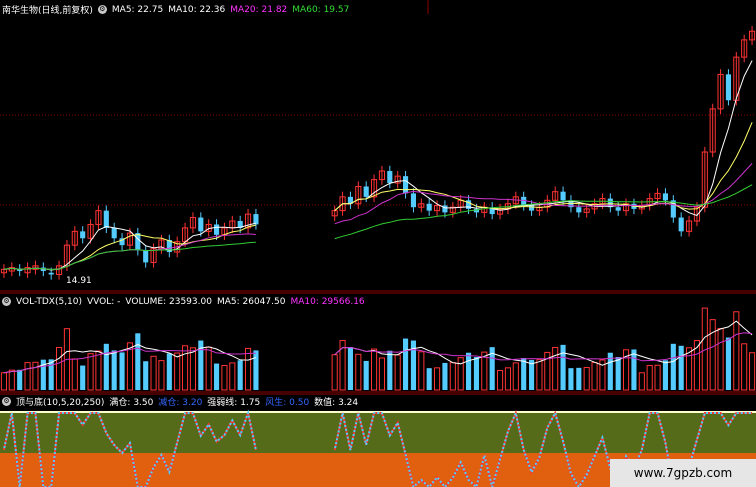 The image size is (756, 487). Describe the element at coordinates (131, 403) in the screenshot. I see `full-position-label: 满仓: 3.50` at that location.